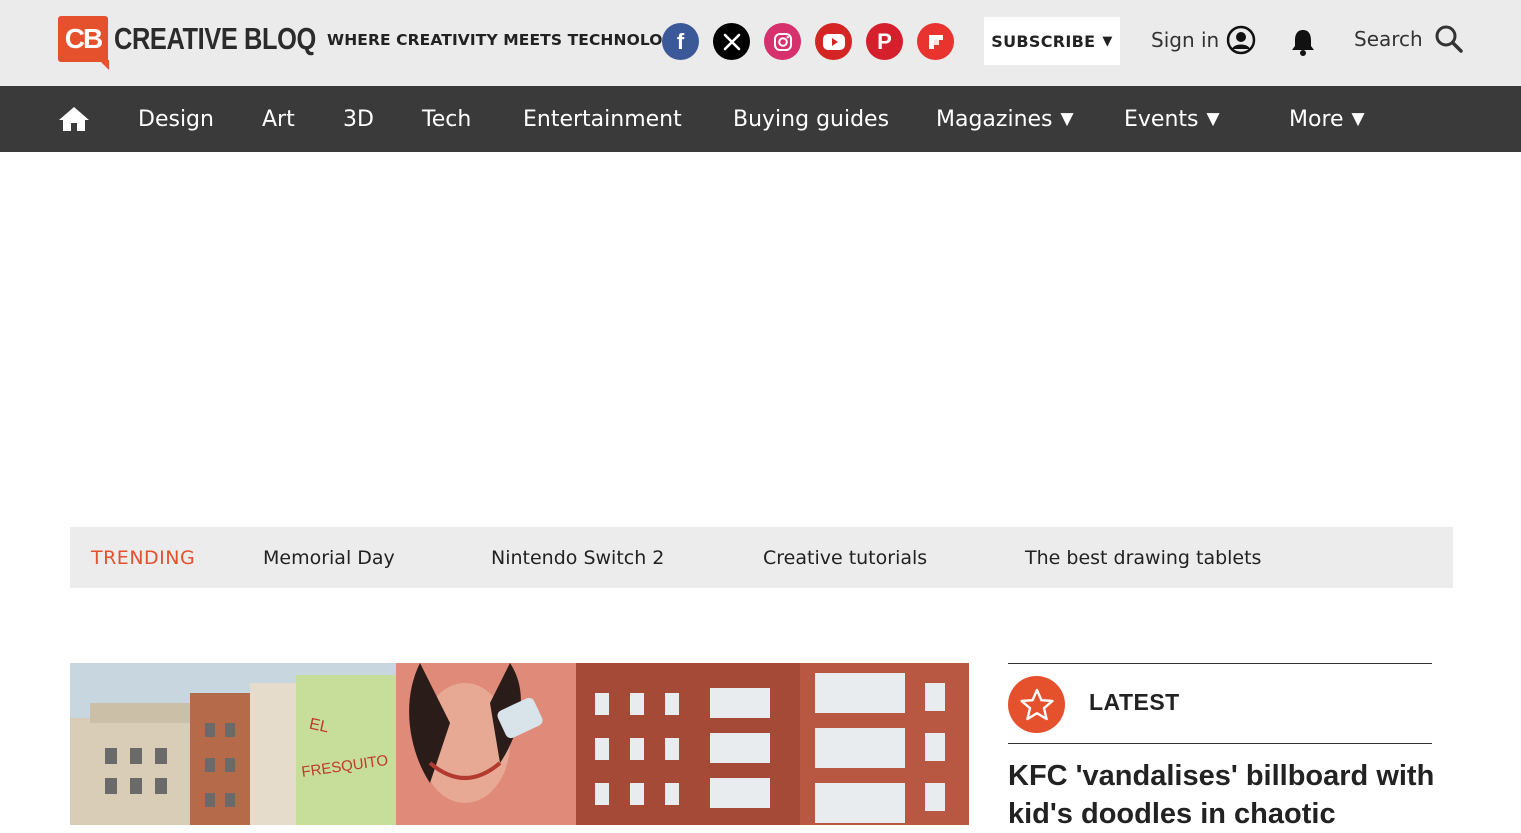 The height and width of the screenshot is (833, 1521). What do you see at coordinates (1388, 39) in the screenshot?
I see `search-label: Search` at bounding box center [1388, 39].